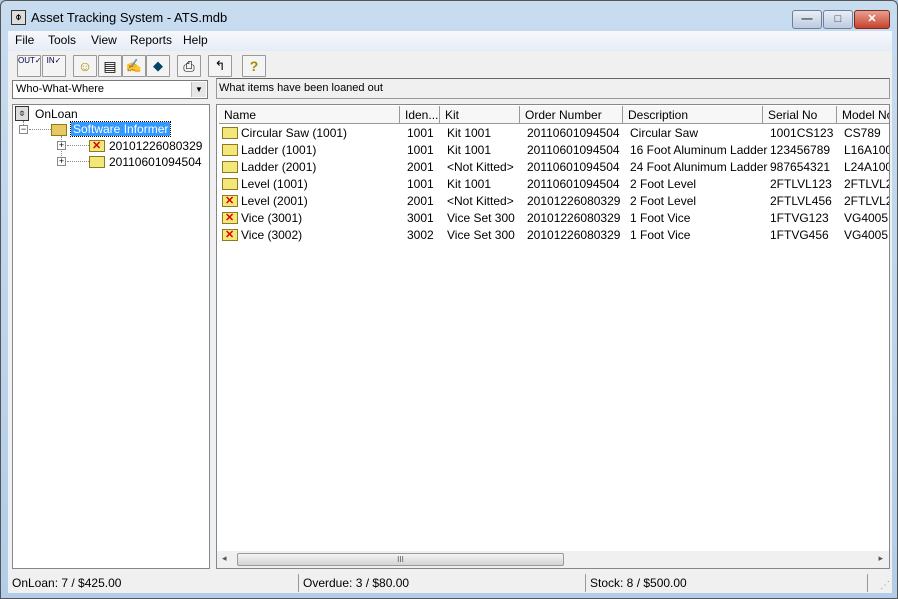 The width and height of the screenshot is (898, 599). Describe the element at coordinates (309, 115) in the screenshot. I see `column-header-name: Name` at that location.